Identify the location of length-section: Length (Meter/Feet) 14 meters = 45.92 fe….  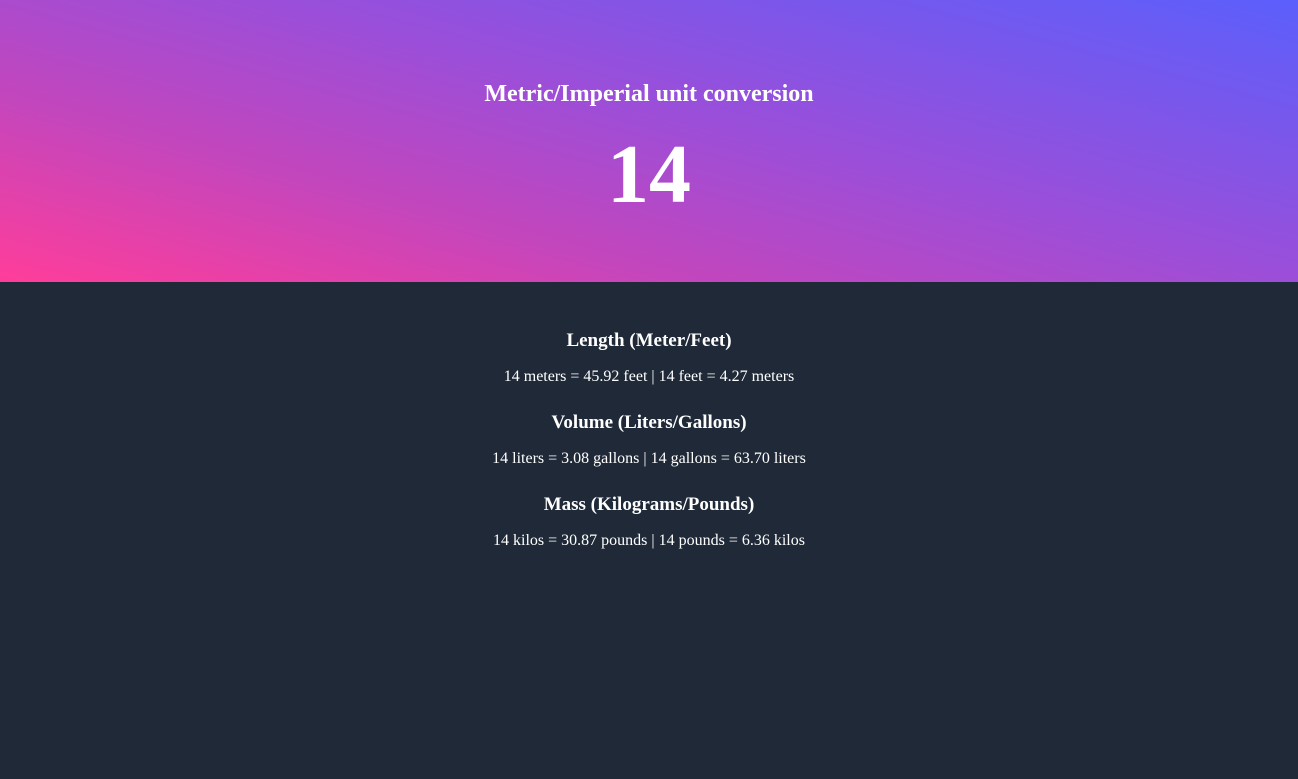
(649, 358).